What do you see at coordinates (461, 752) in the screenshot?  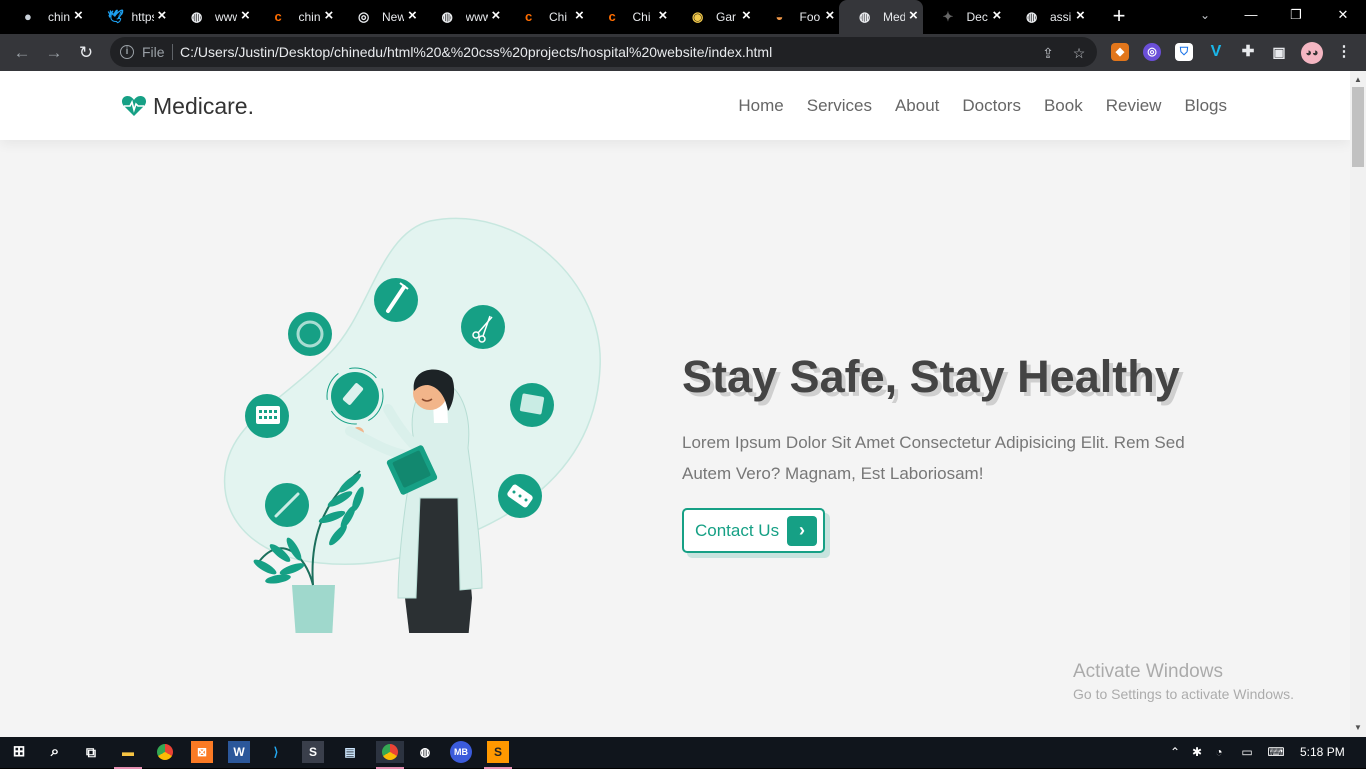 I see `app-mb-icon: MB` at bounding box center [461, 752].